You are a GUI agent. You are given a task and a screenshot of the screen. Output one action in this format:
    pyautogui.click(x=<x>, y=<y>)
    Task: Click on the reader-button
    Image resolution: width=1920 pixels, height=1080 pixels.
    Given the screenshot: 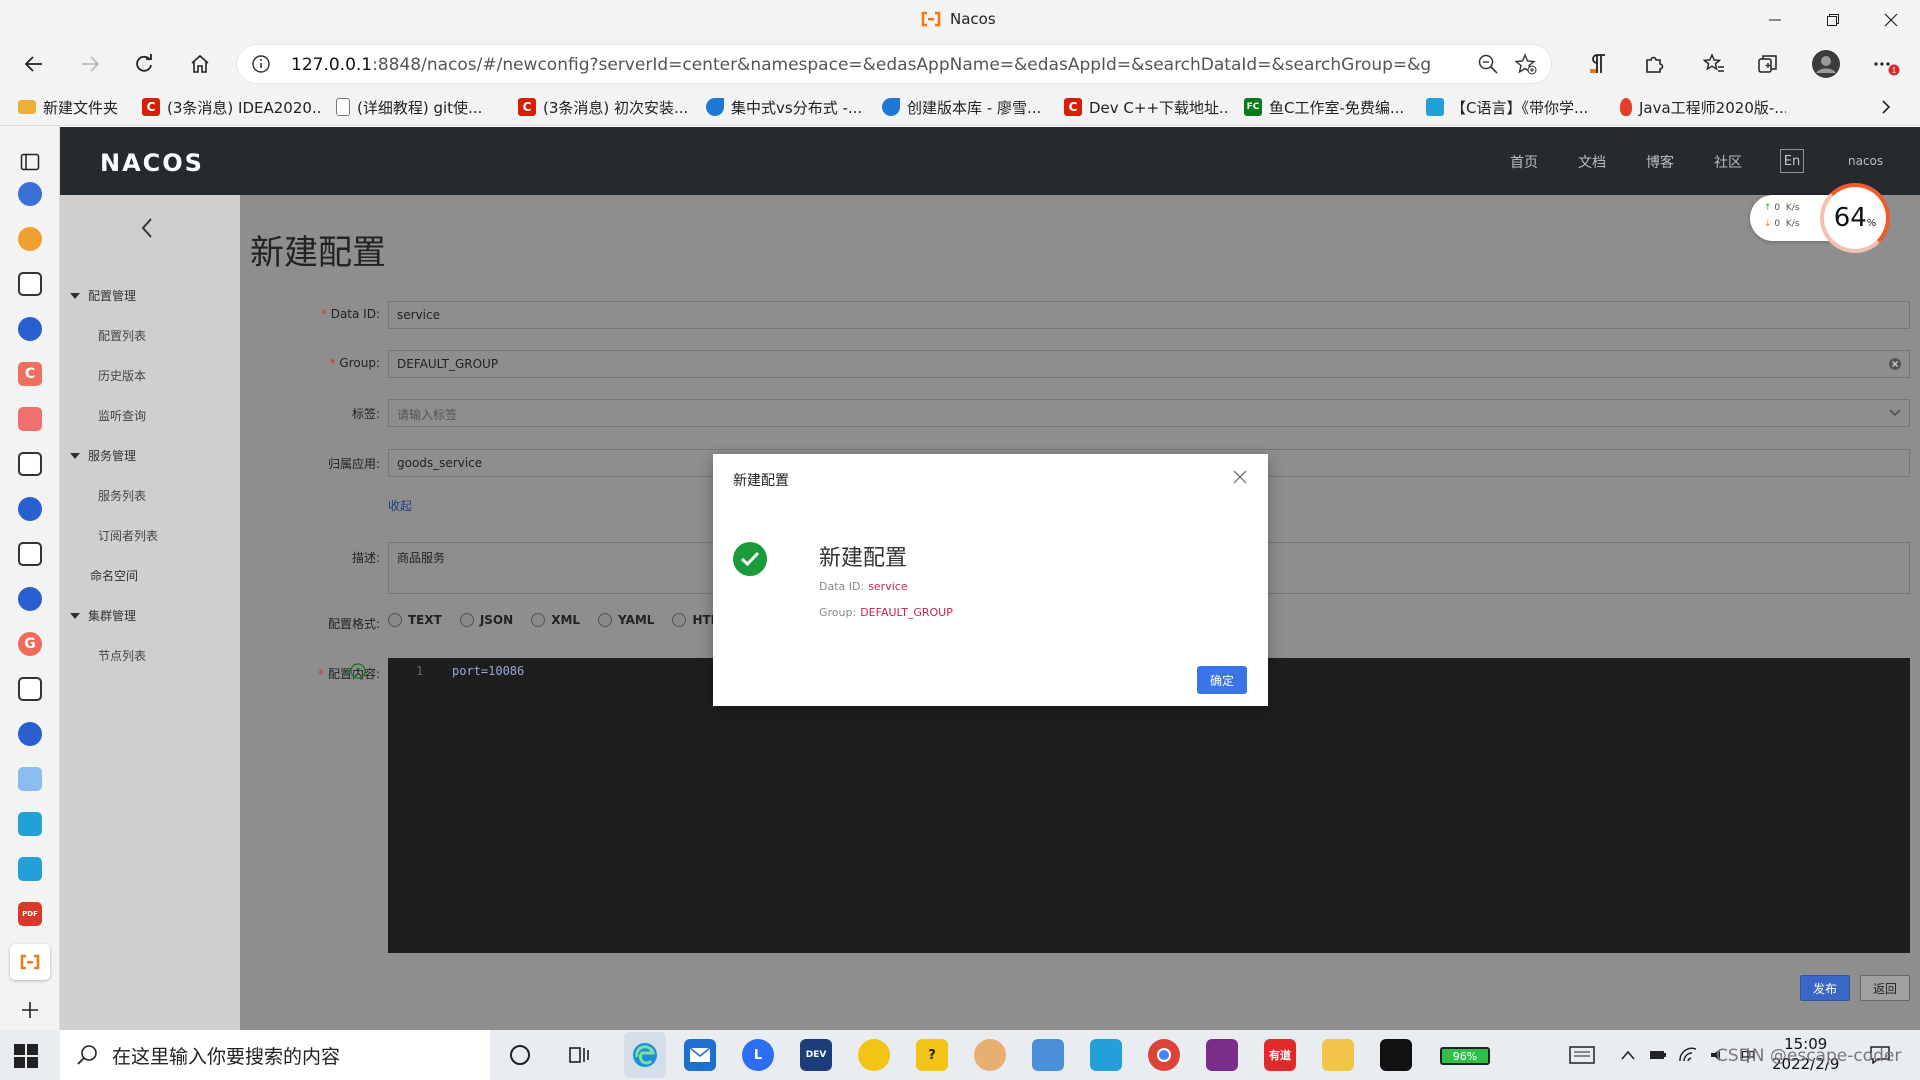 What is the action you would take?
    pyautogui.click(x=1598, y=64)
    